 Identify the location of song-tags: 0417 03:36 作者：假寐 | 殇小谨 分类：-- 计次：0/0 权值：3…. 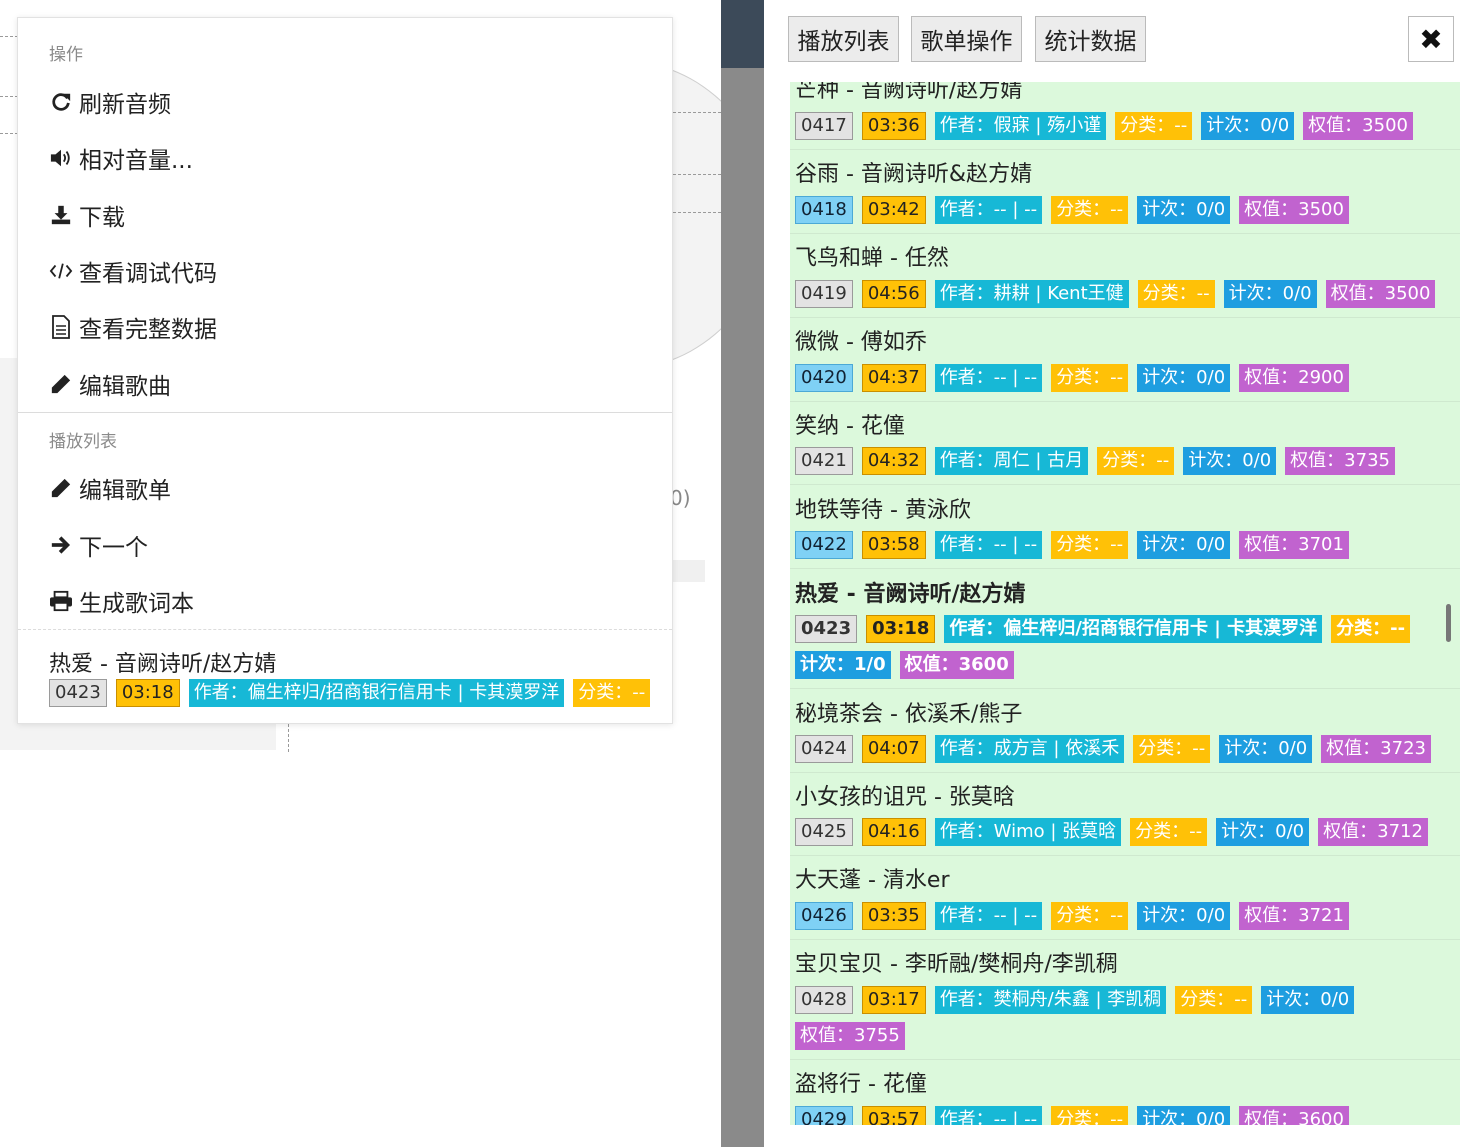
(1108, 126).